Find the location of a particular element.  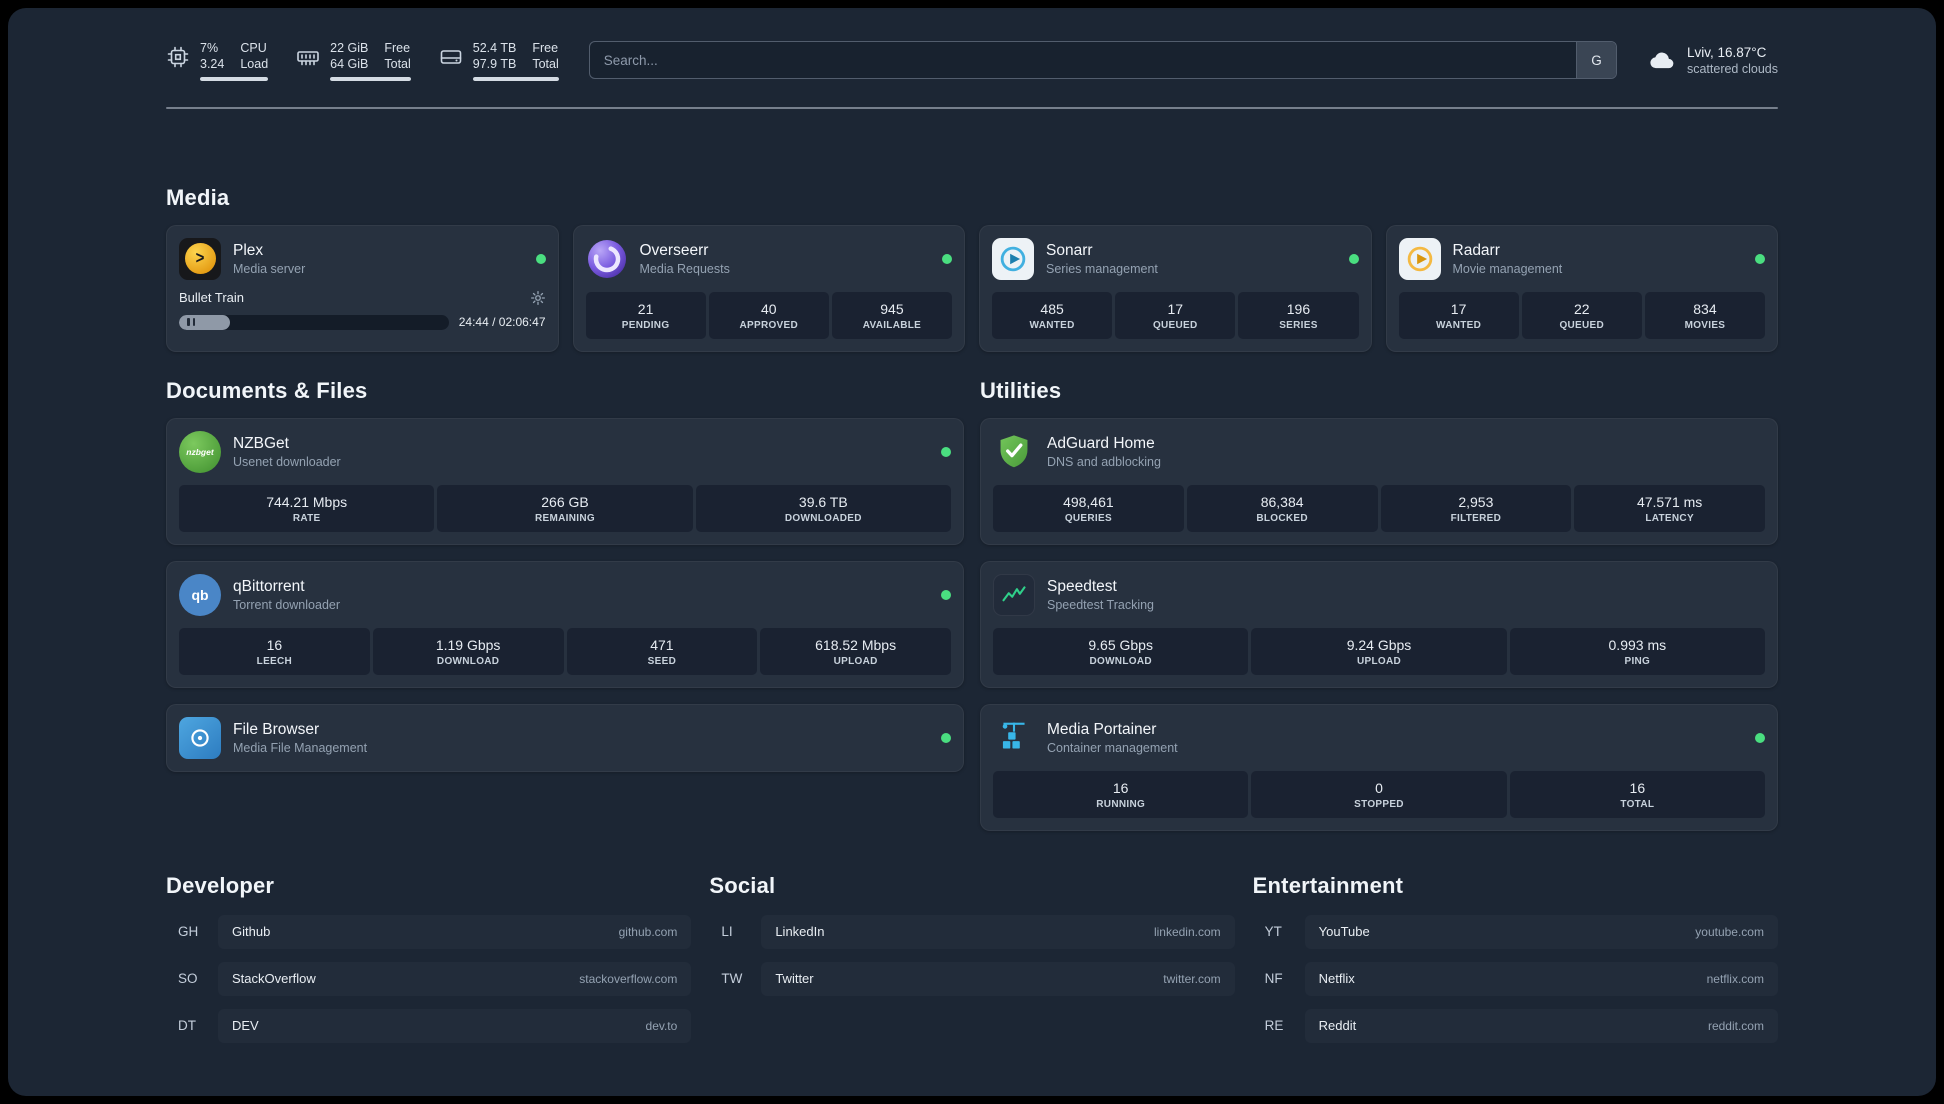

bookmark-reddit: RE Reddit reddit.com is located at coordinates (1515, 1025).